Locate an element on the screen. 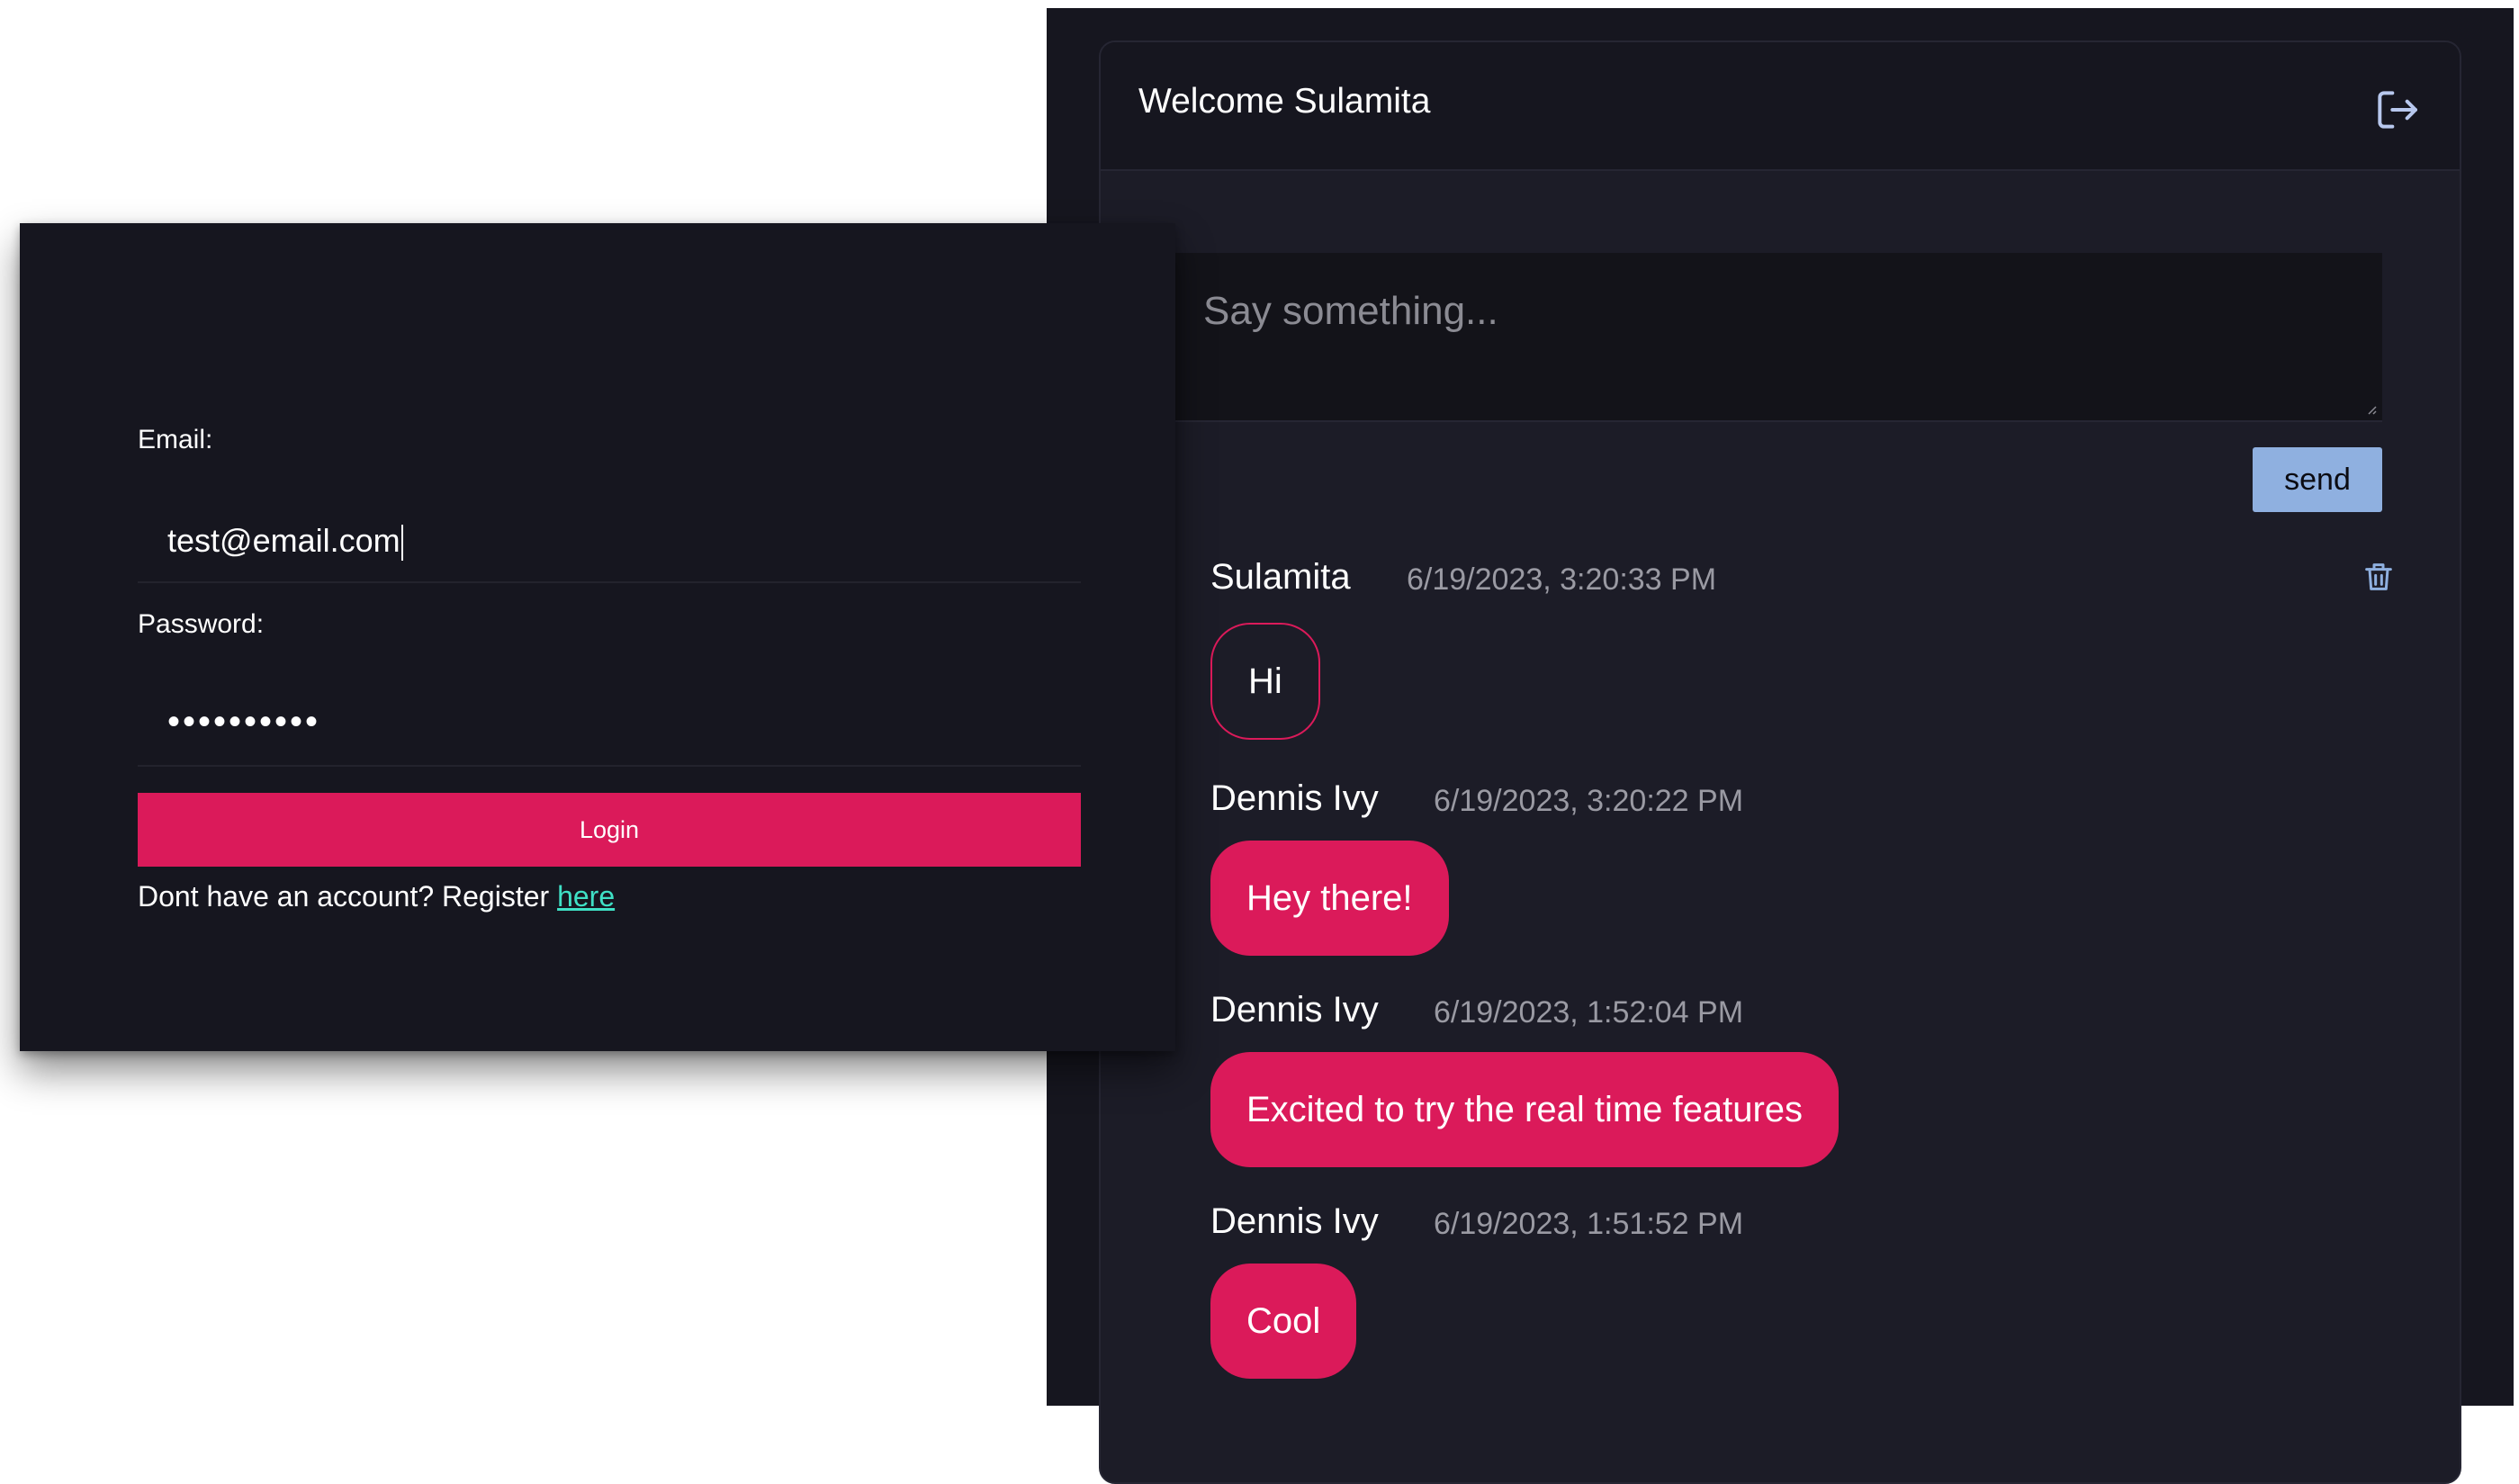 The image size is (2519, 1484). email-text: test@email.com is located at coordinates (283, 541).